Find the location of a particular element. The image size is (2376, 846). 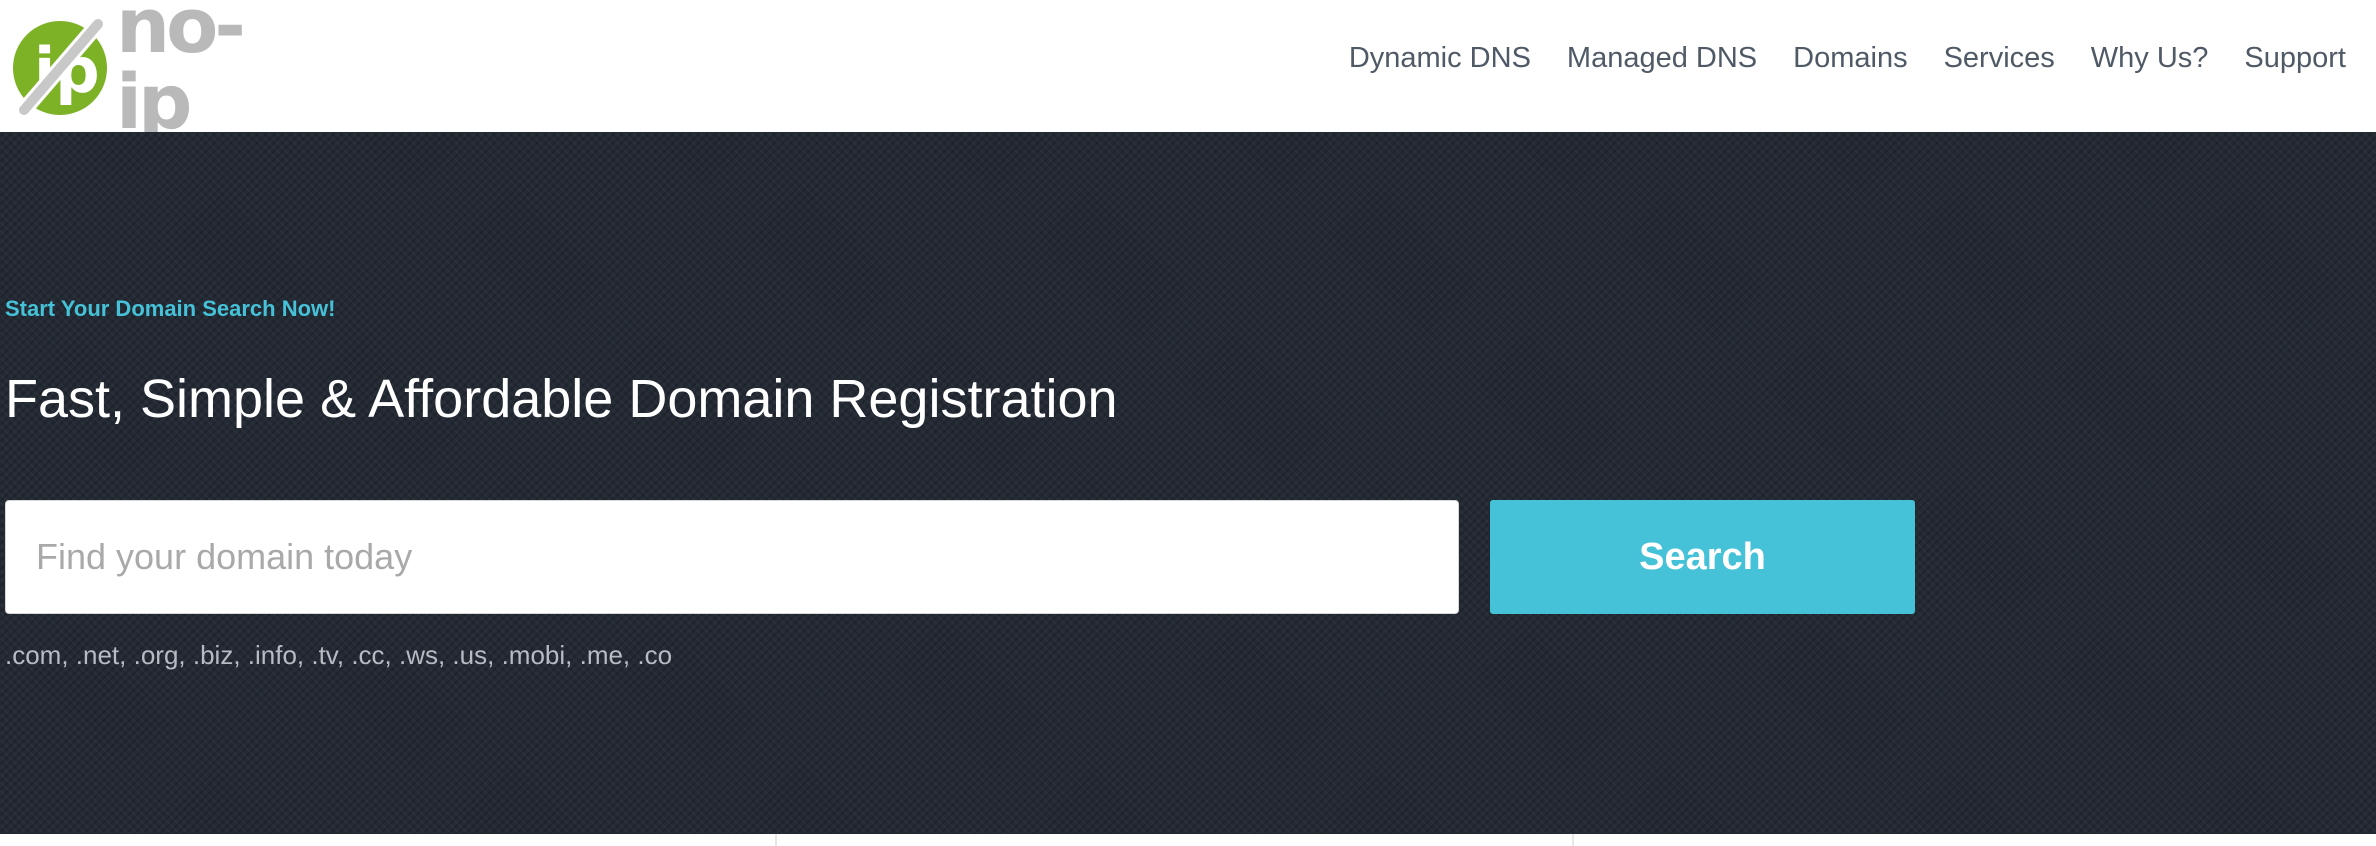

nav-item-managed-dns: Managed DNS is located at coordinates (1662, 58).